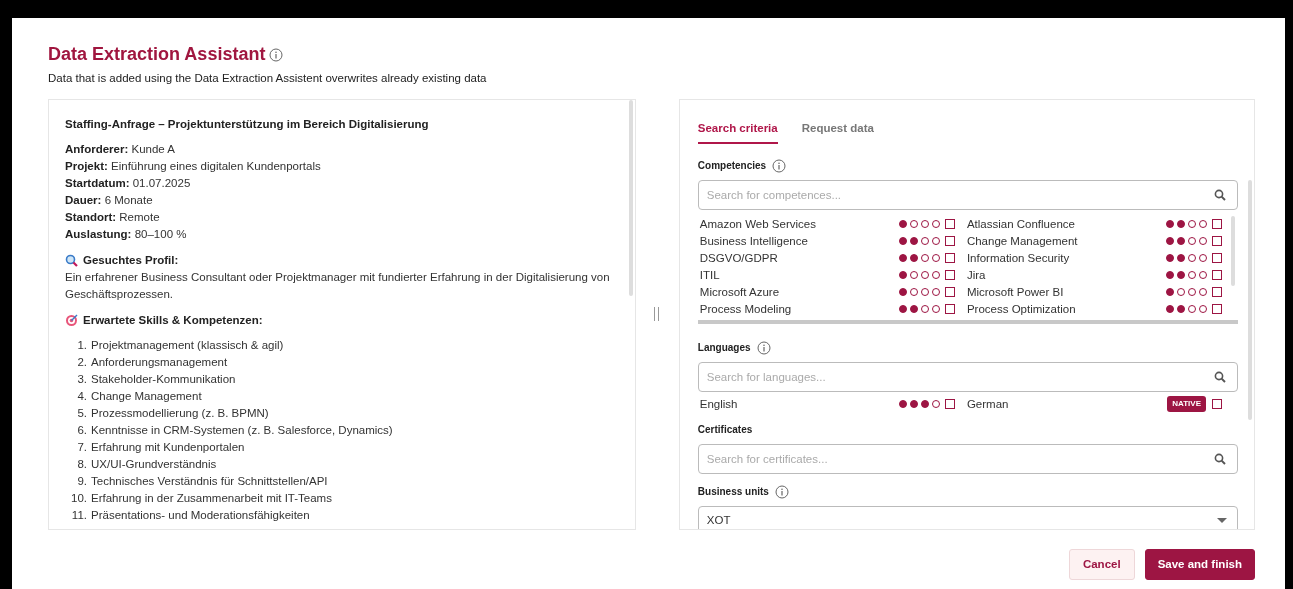  Describe the element at coordinates (82, 448) in the screenshot. I see `list-number: 7.` at that location.